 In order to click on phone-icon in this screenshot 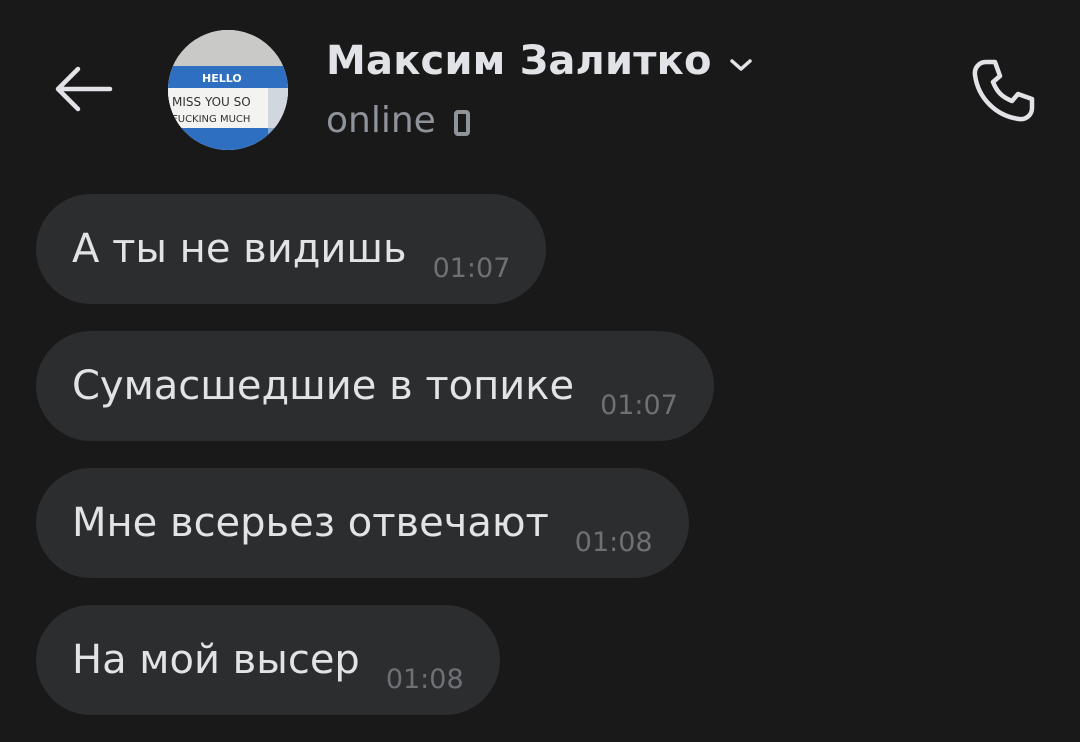, I will do `click(1003, 90)`.